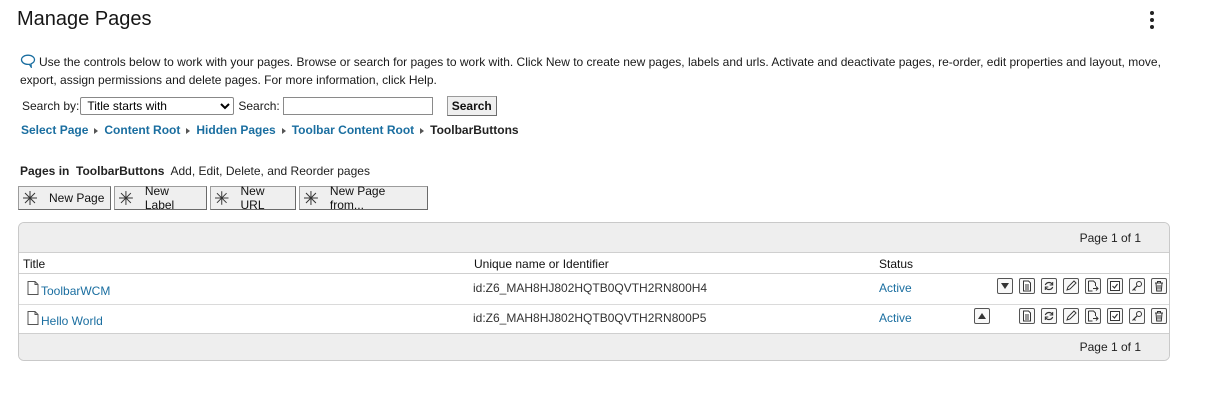 This screenshot has height=407, width=1229. I want to click on pager-bottom: Page 1 of 1, so click(594, 346).